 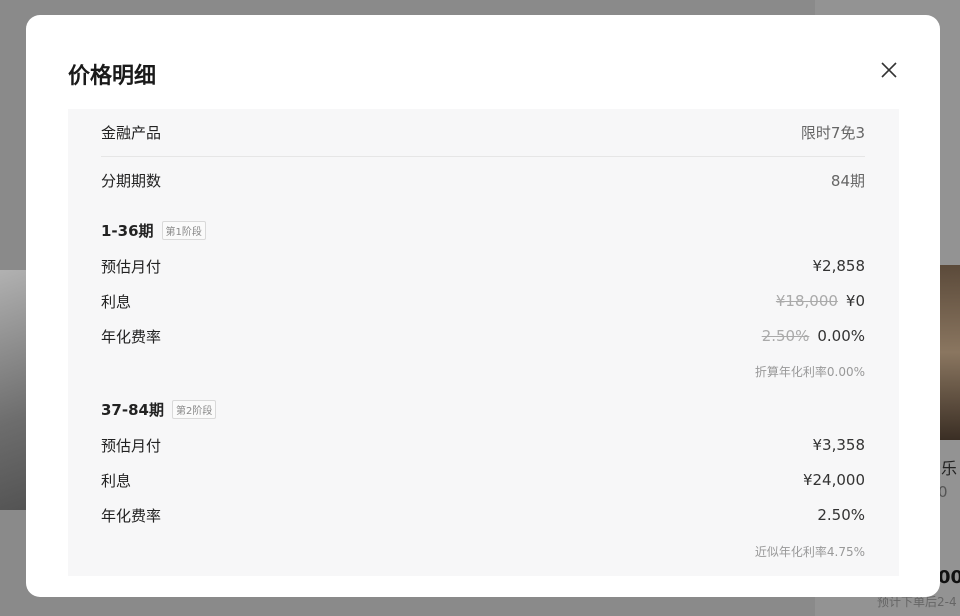 I want to click on stage1-monthly-row: 预估月付 ¥2,858, so click(x=483, y=266).